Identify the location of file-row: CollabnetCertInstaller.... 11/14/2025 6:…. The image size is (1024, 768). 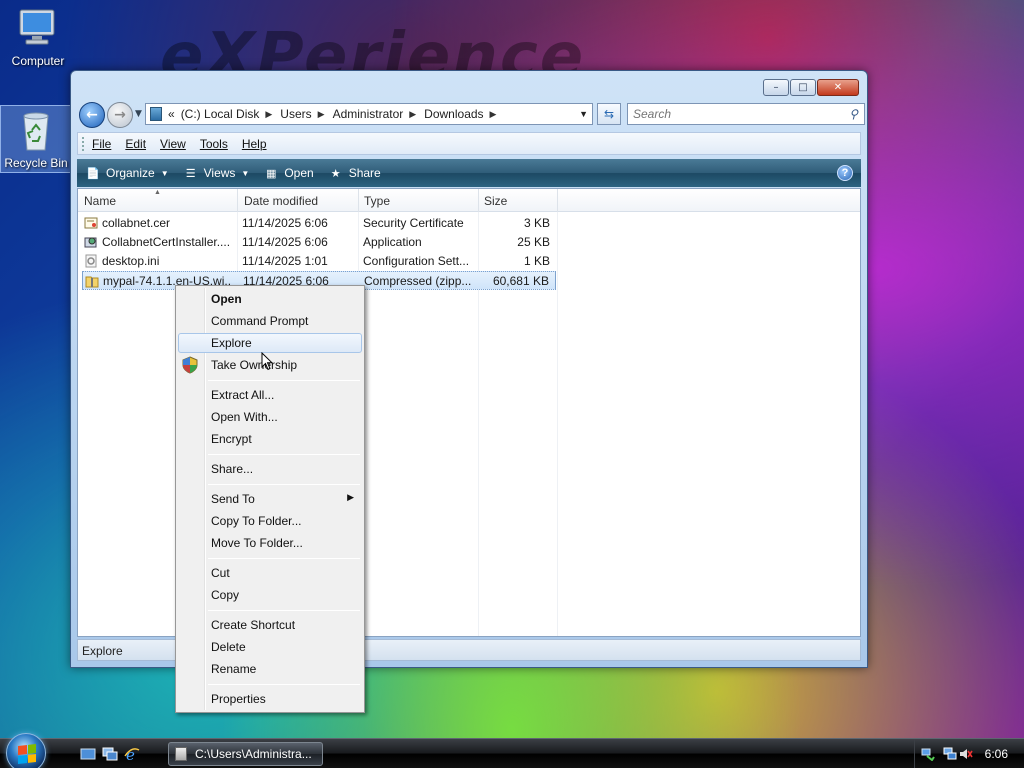
(319, 242).